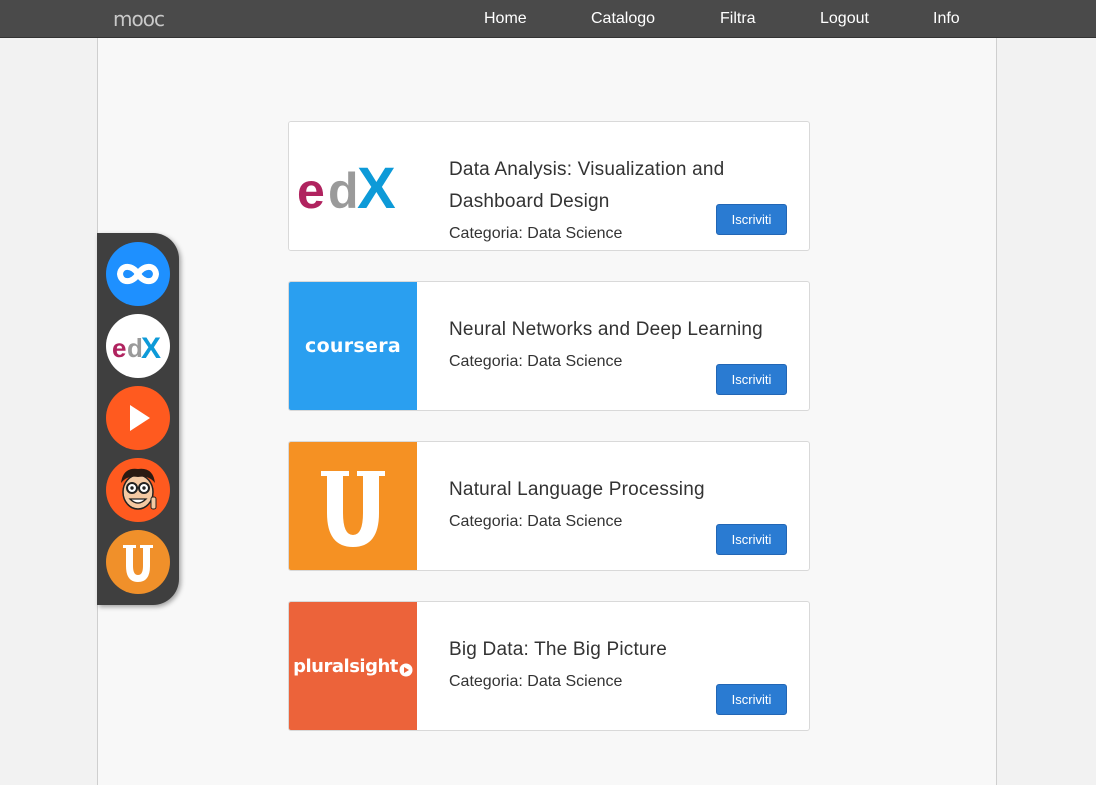 The image size is (1096, 785). Describe the element at coordinates (138, 490) in the screenshot. I see `cartoon-face-icon` at that location.